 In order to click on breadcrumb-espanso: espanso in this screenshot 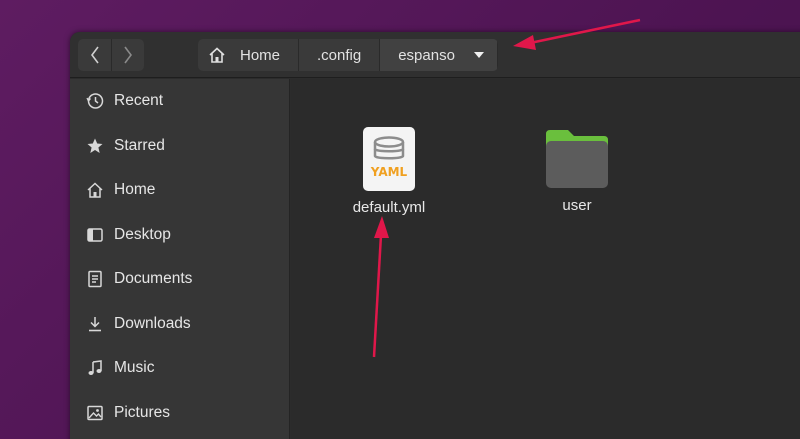, I will do `click(439, 55)`.